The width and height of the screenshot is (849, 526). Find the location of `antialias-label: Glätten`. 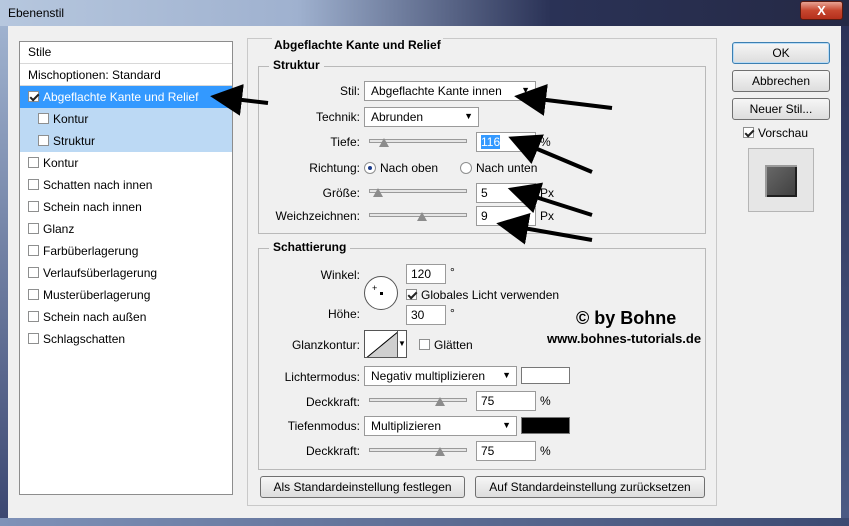

antialias-label: Glätten is located at coordinates (453, 345).